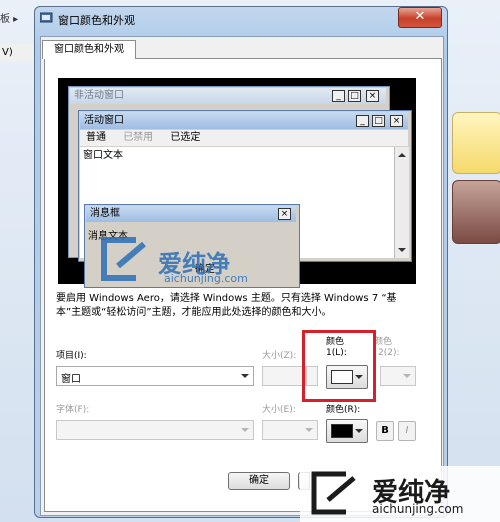 The height and width of the screenshot is (522, 500). Describe the element at coordinates (401, 202) in the screenshot. I see `preview-scrollbar` at that location.